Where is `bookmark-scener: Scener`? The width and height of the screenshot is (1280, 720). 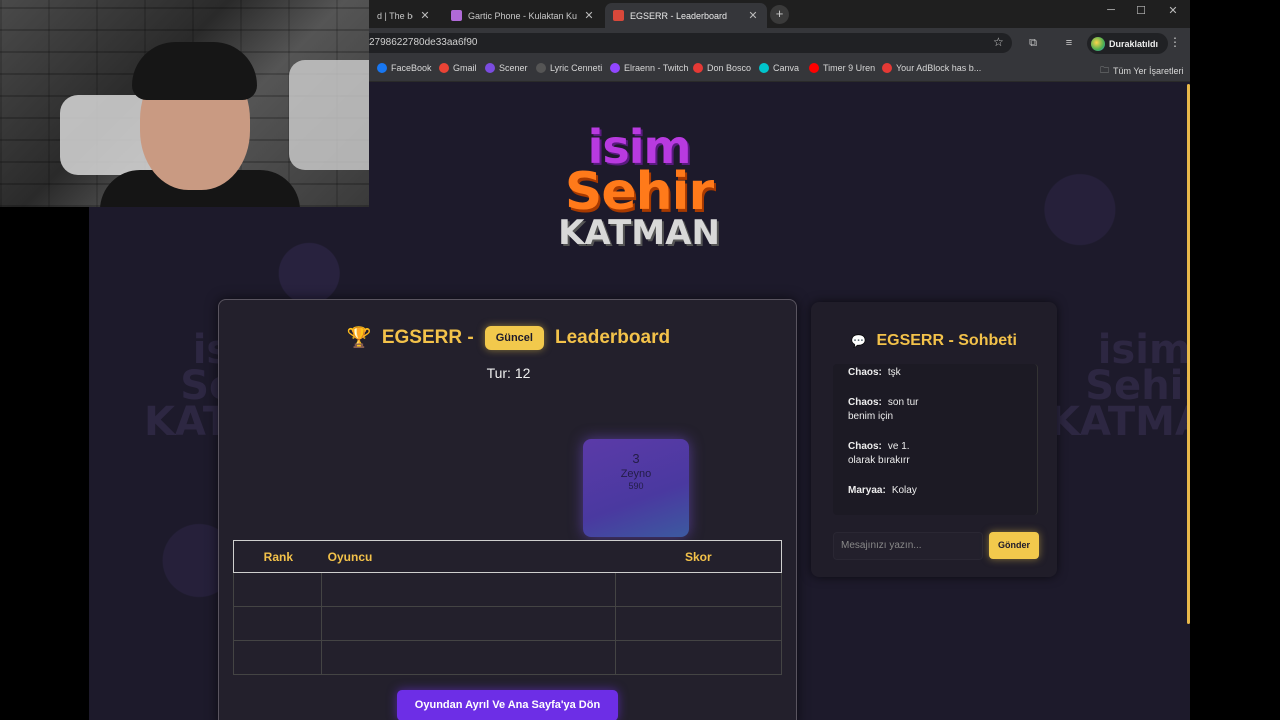 bookmark-scener: Scener is located at coordinates (506, 68).